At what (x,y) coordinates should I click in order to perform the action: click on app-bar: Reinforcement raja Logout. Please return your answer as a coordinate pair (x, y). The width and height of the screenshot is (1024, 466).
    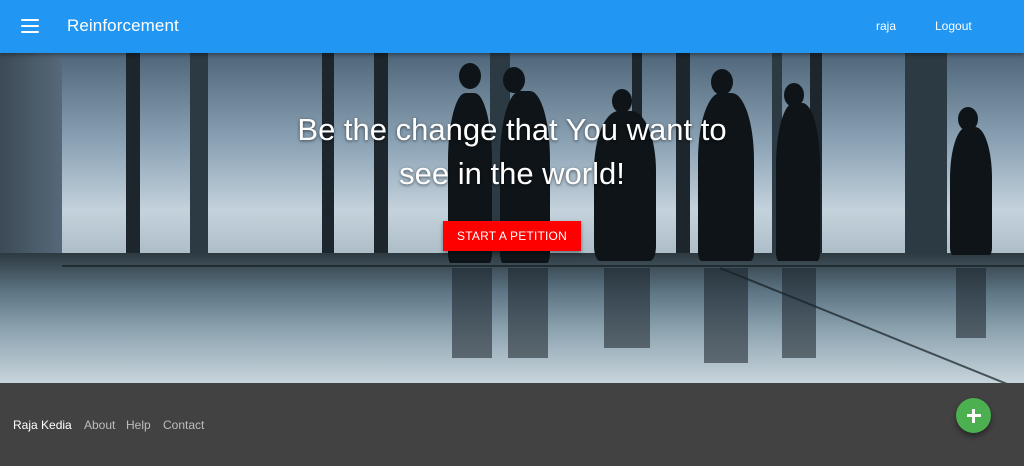
    Looking at the image, I should click on (512, 26).